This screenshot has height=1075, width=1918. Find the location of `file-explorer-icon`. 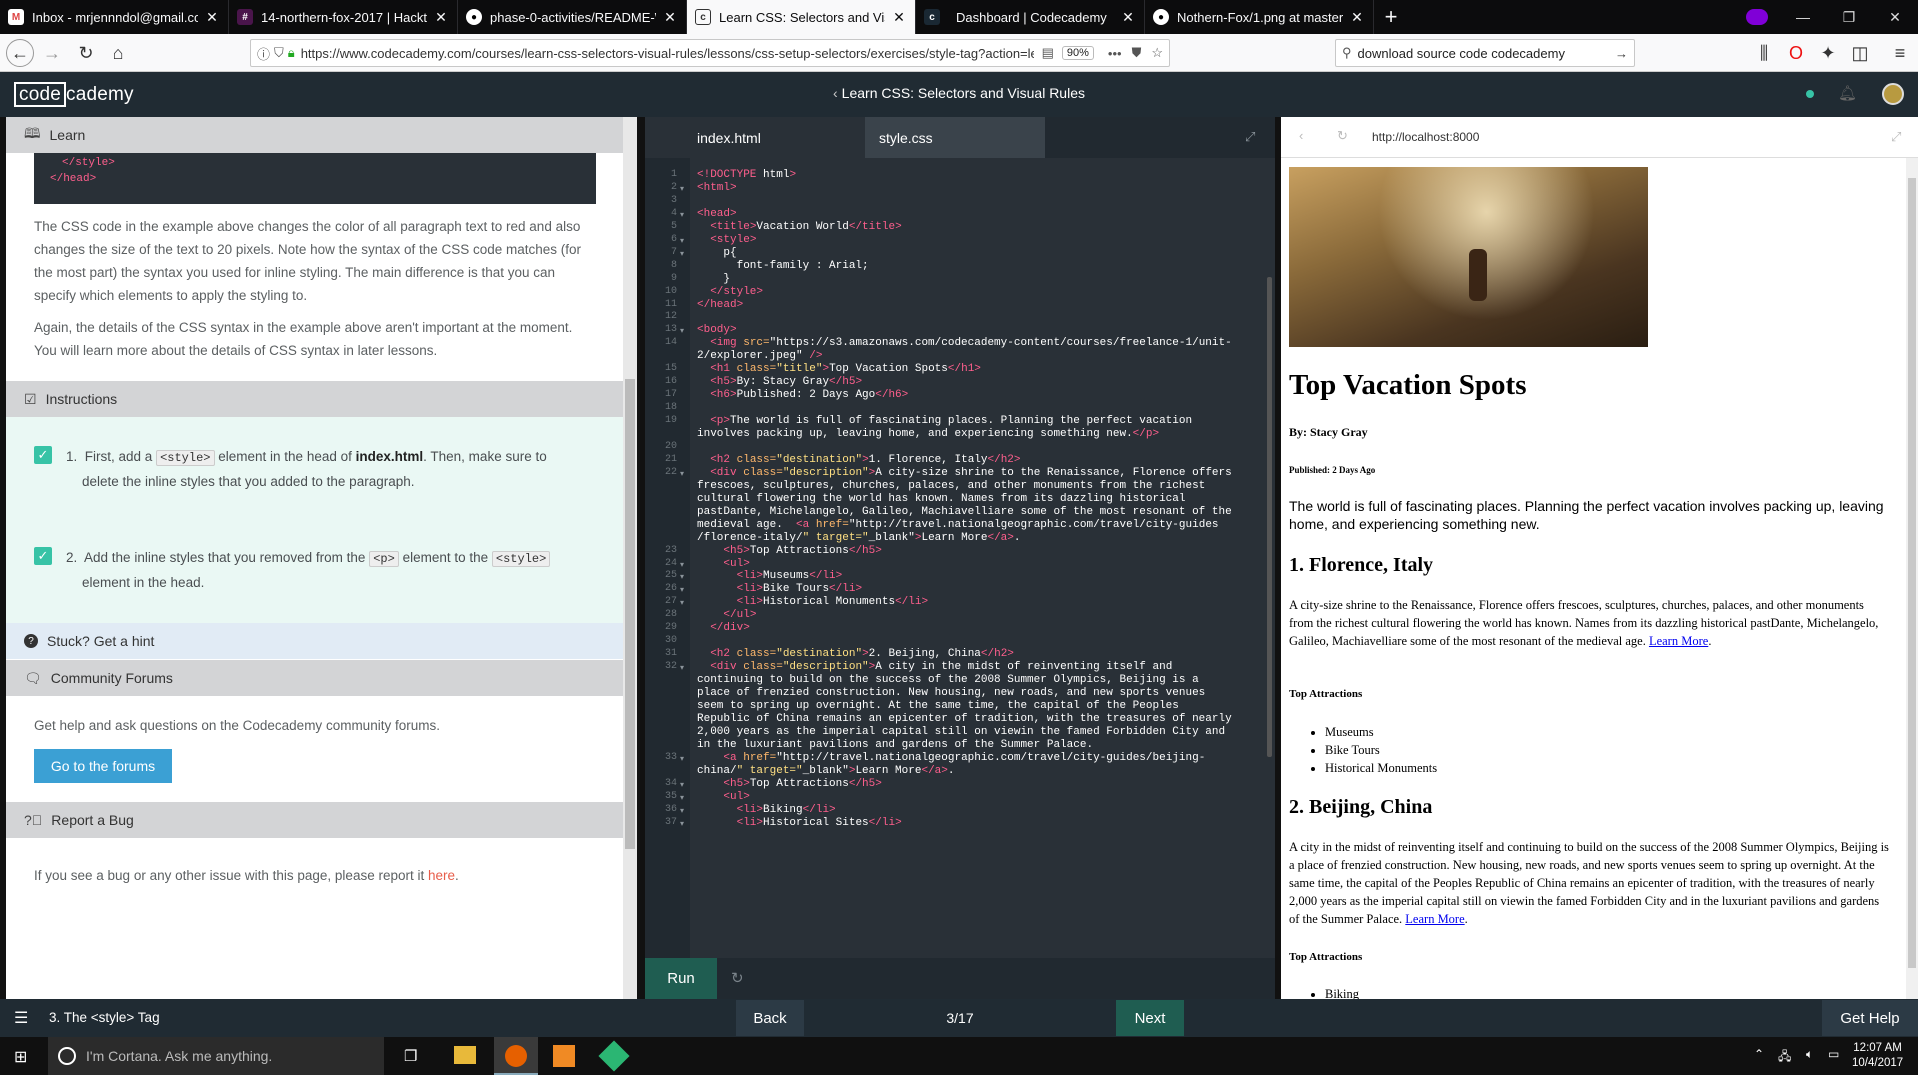

file-explorer-icon is located at coordinates (465, 1055).